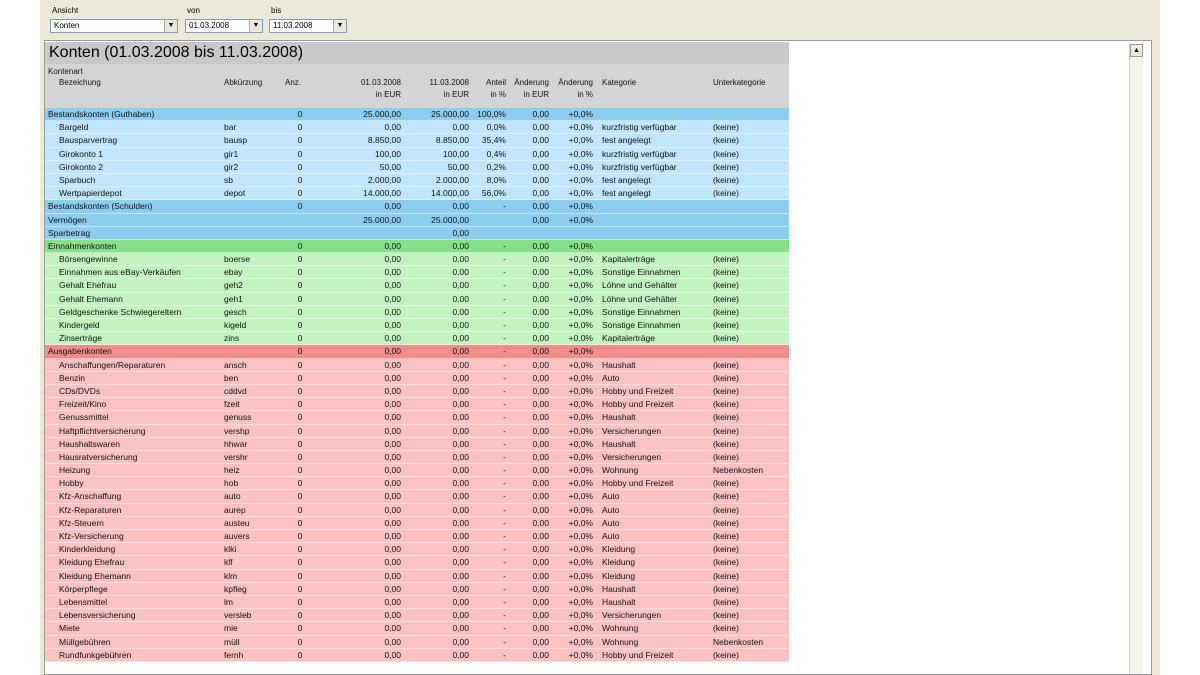  What do you see at coordinates (95, 575) in the screenshot?
I see `account-name: Kleidung Ehemann` at bounding box center [95, 575].